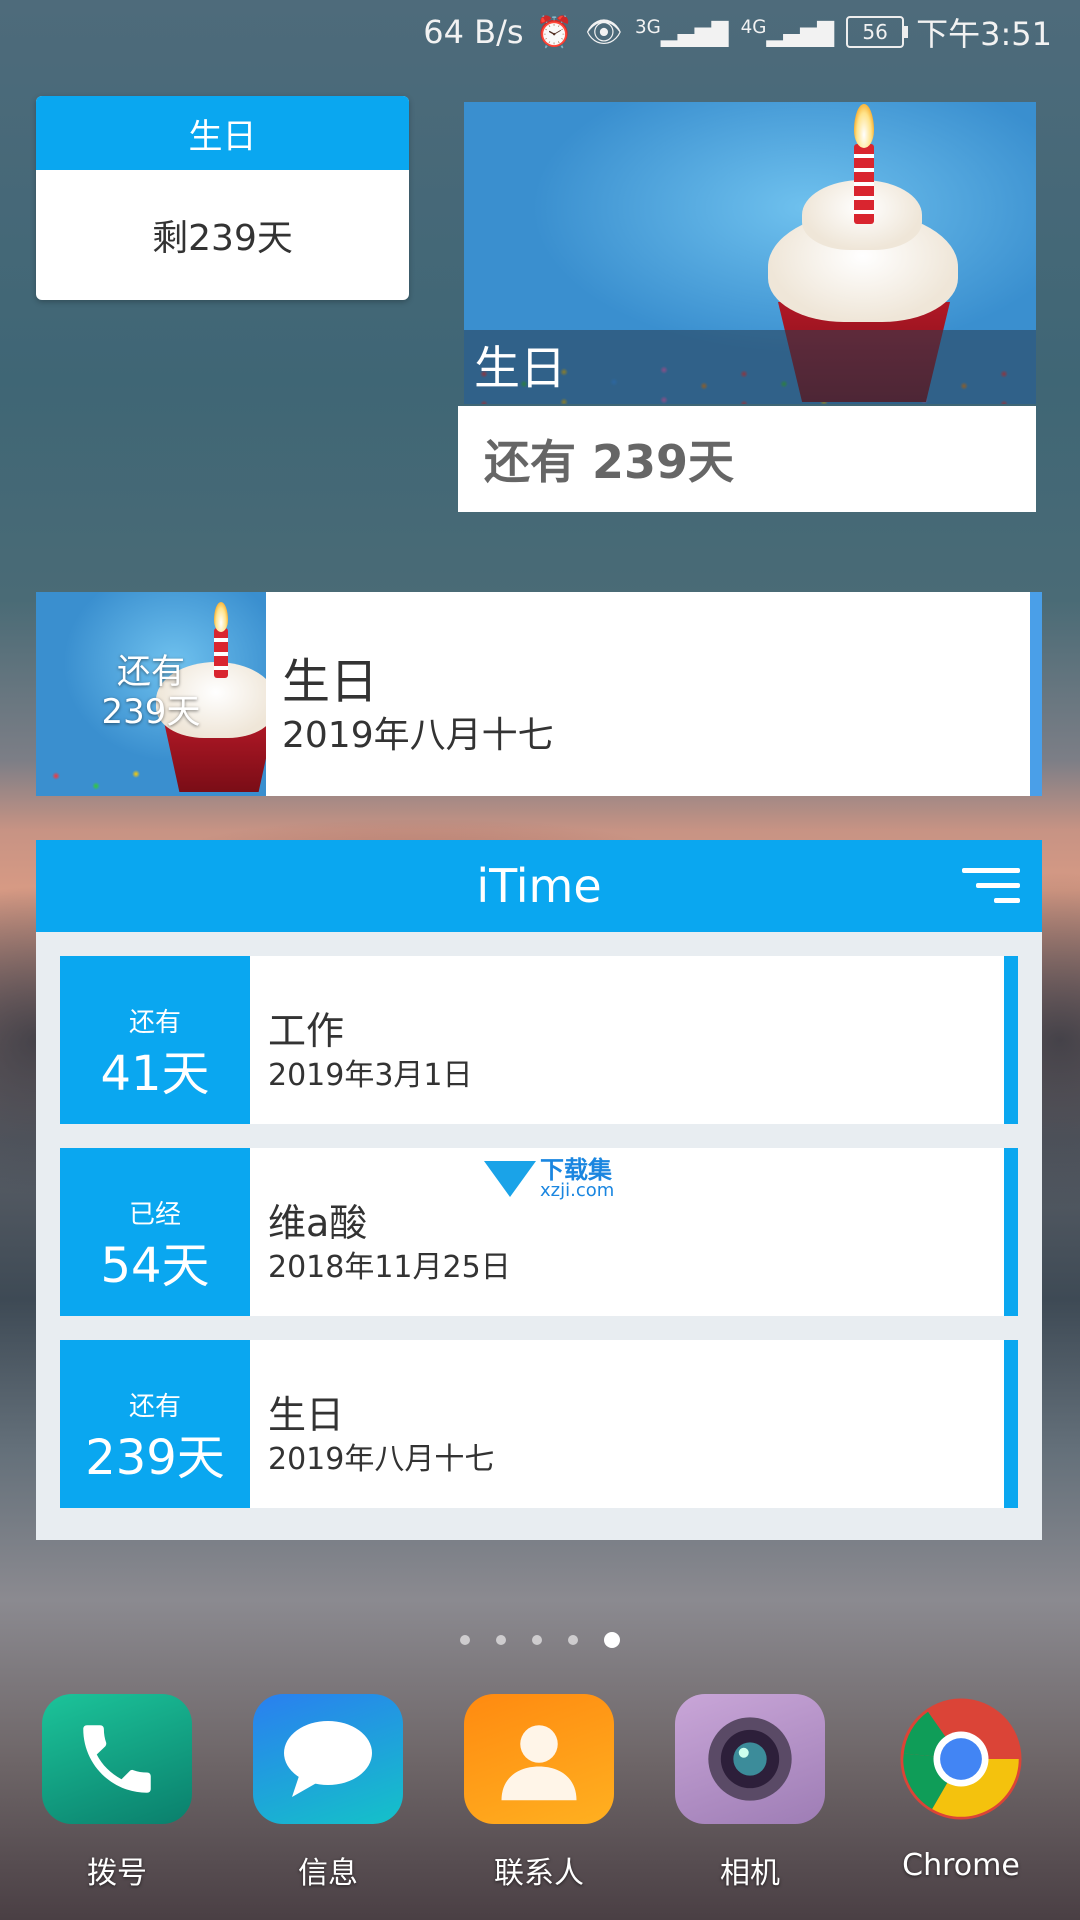 The height and width of the screenshot is (1920, 1080). What do you see at coordinates (787, 32) in the screenshot?
I see `signal-4g-icon: 4G▂▄▆█` at bounding box center [787, 32].